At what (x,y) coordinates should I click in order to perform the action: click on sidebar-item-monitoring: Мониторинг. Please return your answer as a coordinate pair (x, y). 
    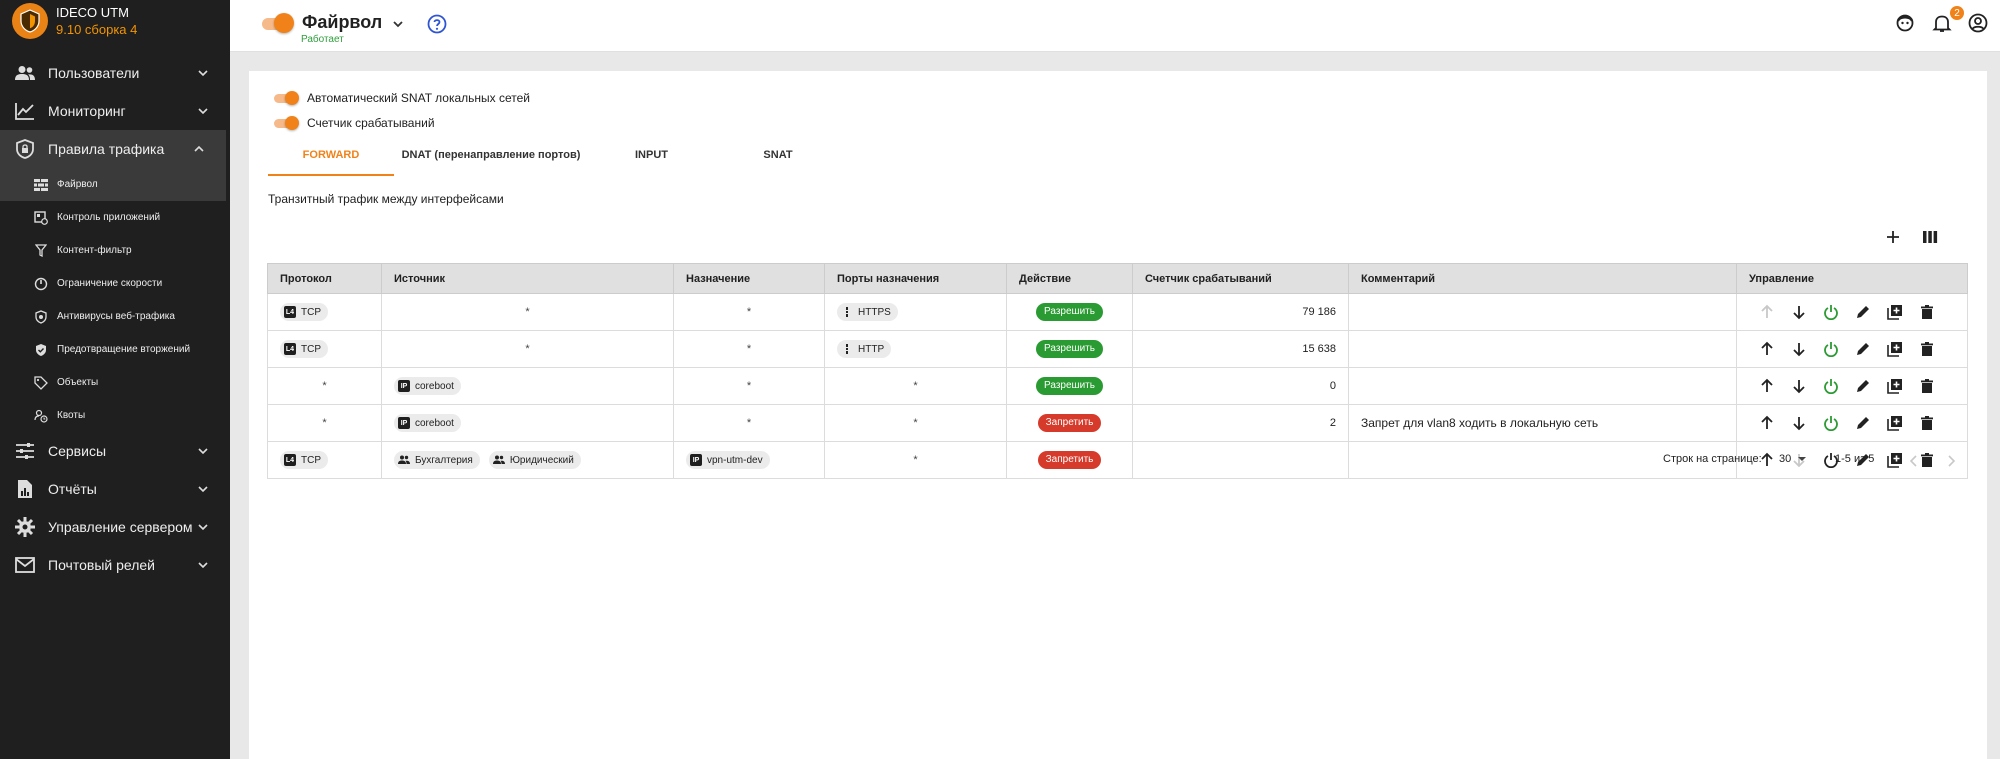
    Looking at the image, I should click on (115, 111).